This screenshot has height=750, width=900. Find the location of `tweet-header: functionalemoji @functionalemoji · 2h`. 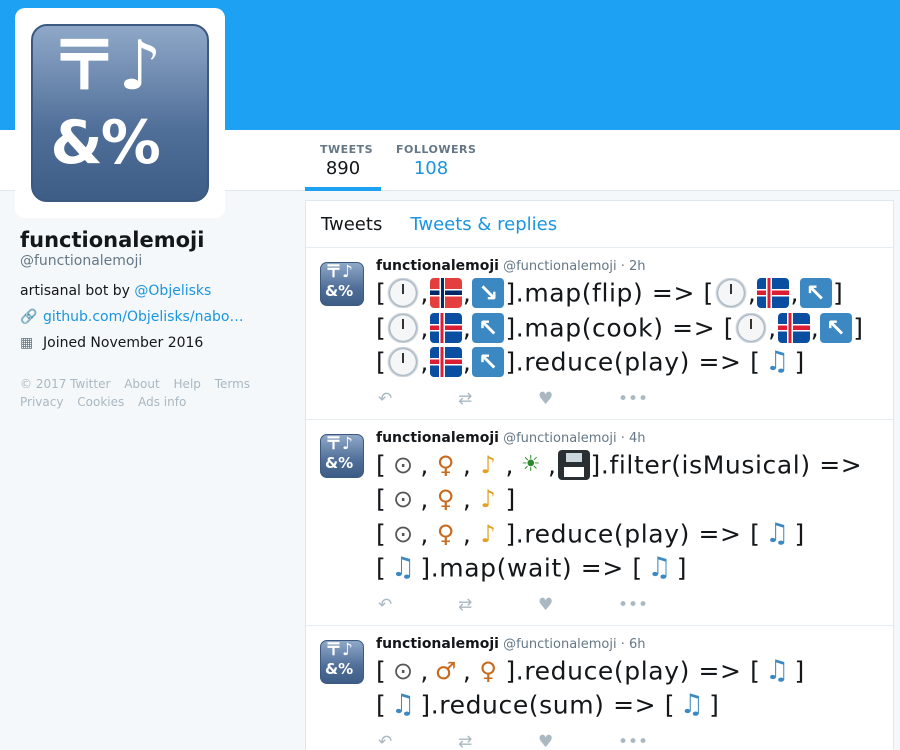

tweet-header: functionalemoji @functionalemoji · 2h is located at coordinates (627, 266).